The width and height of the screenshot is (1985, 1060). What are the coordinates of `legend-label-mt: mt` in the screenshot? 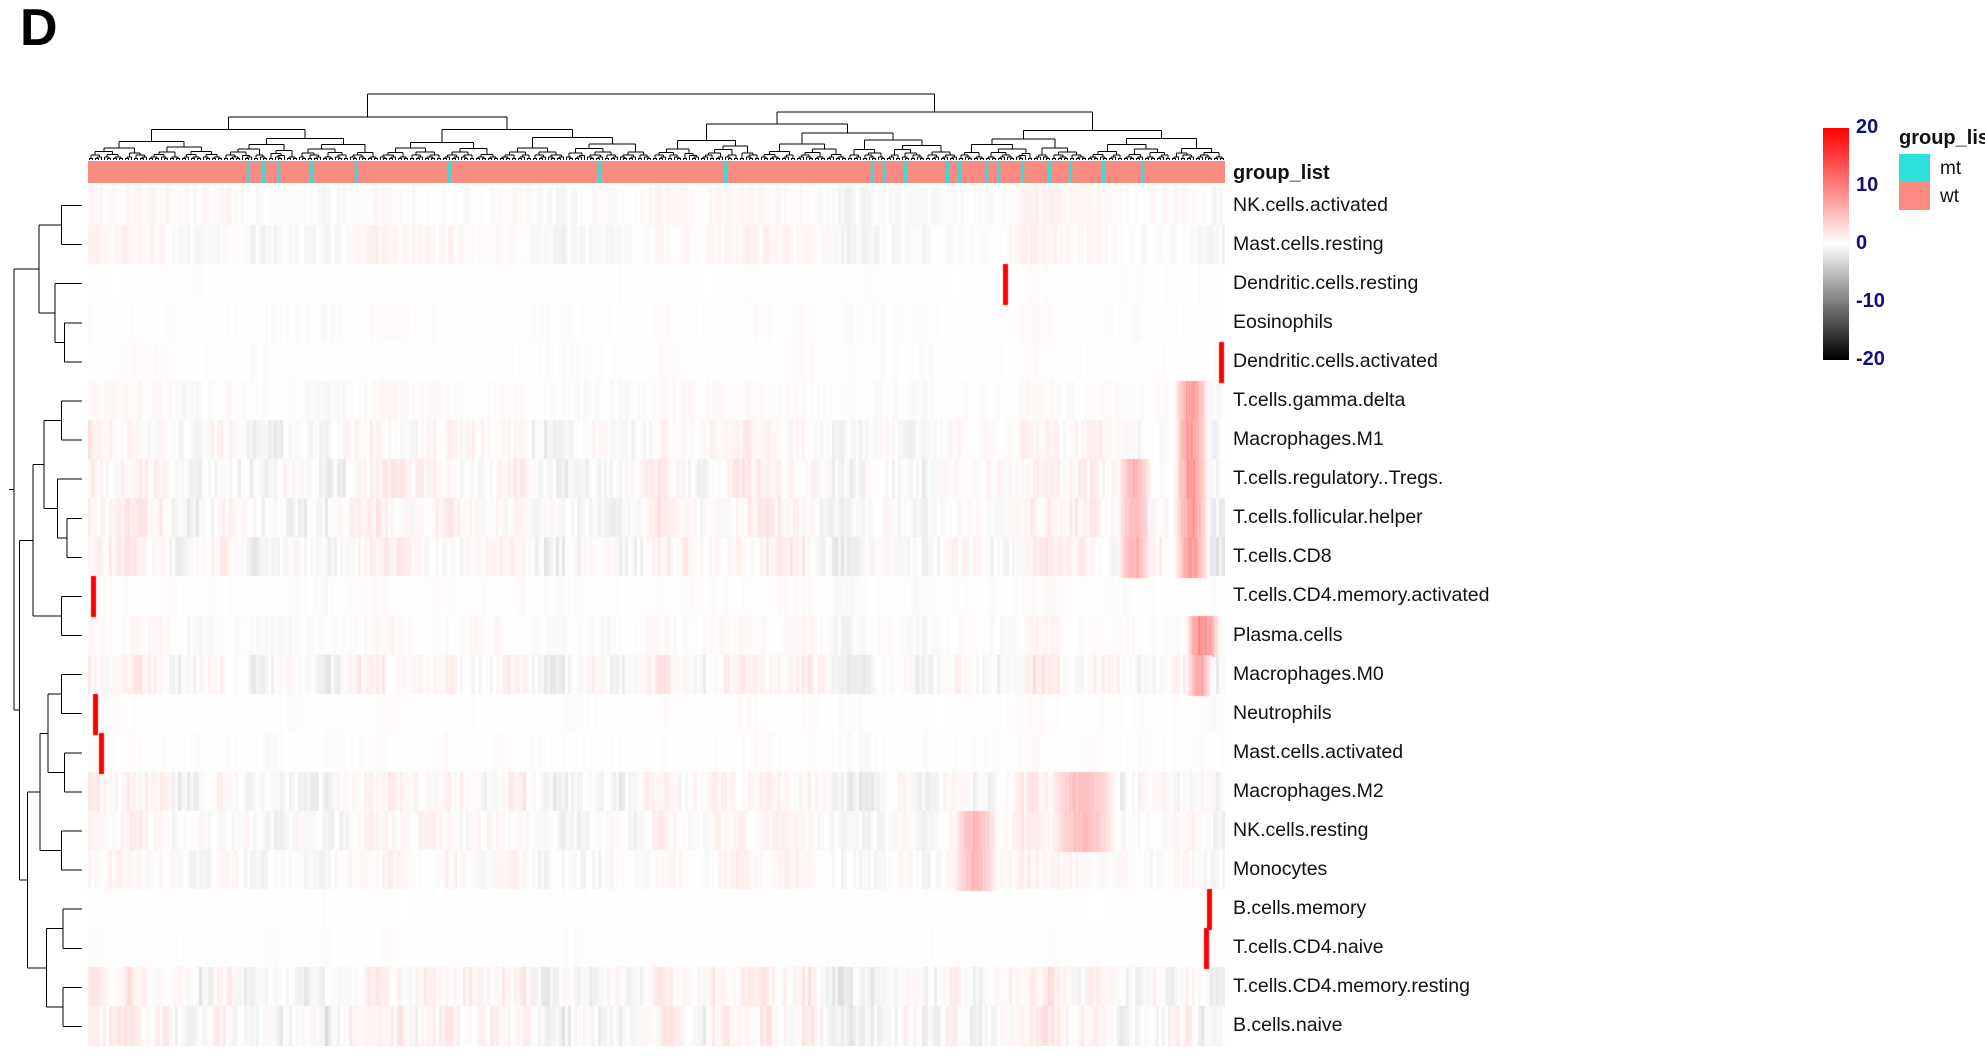 It's located at (1951, 168).